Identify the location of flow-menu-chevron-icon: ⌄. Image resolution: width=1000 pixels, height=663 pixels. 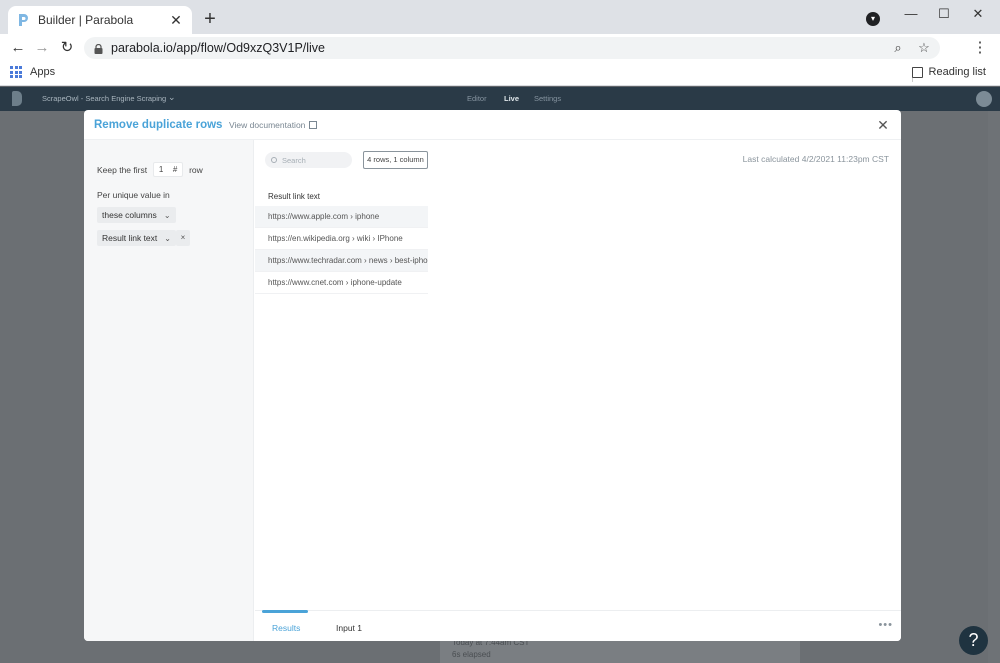
(172, 97).